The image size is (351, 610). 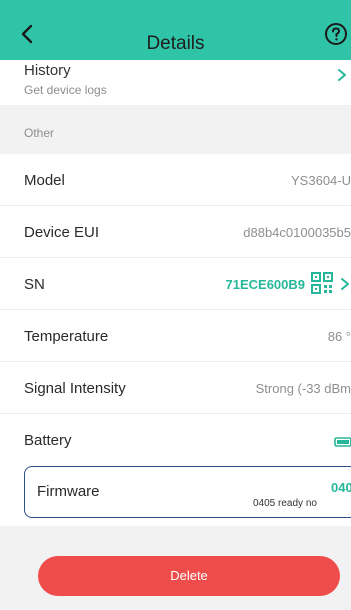 I want to click on eui-value: d88b4c0100035b5, so click(x=297, y=232).